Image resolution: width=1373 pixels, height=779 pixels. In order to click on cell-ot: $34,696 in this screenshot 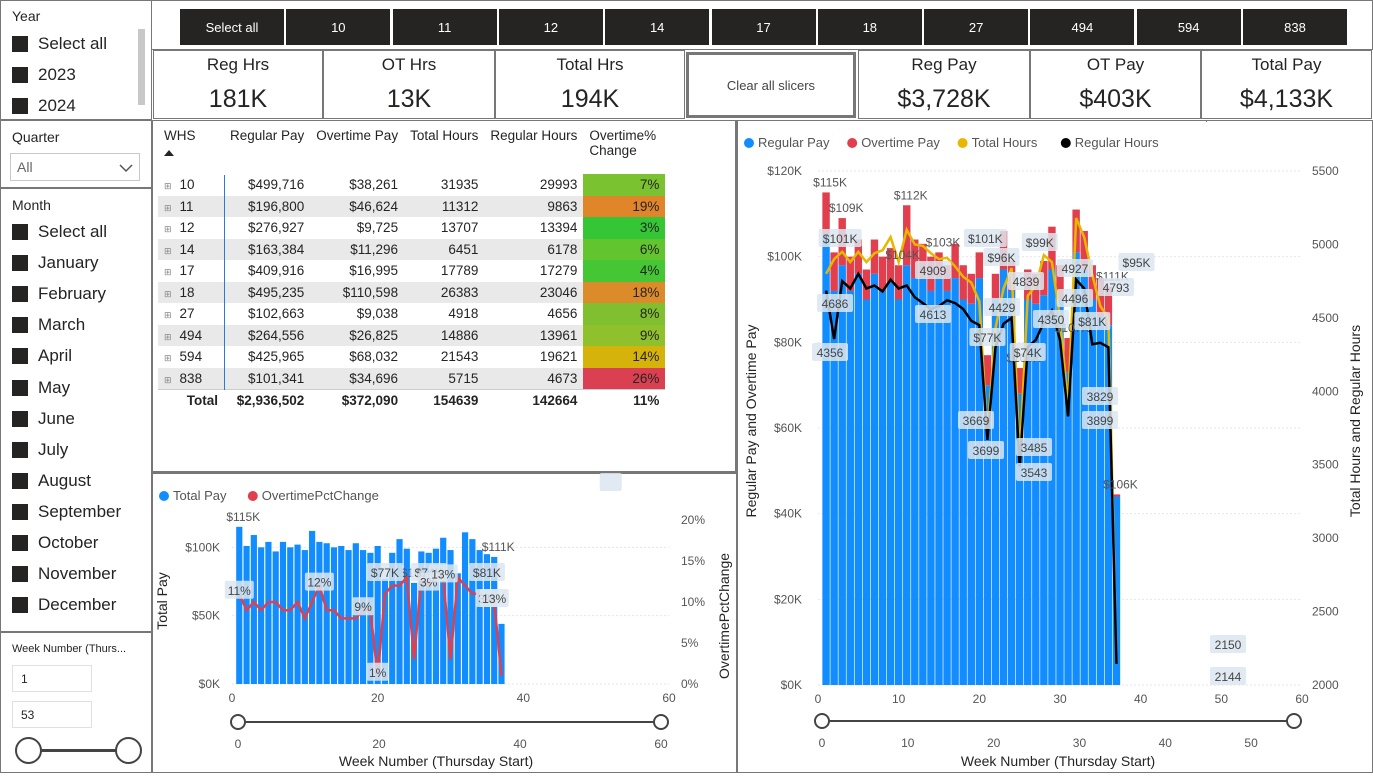, I will do `click(357, 378)`.